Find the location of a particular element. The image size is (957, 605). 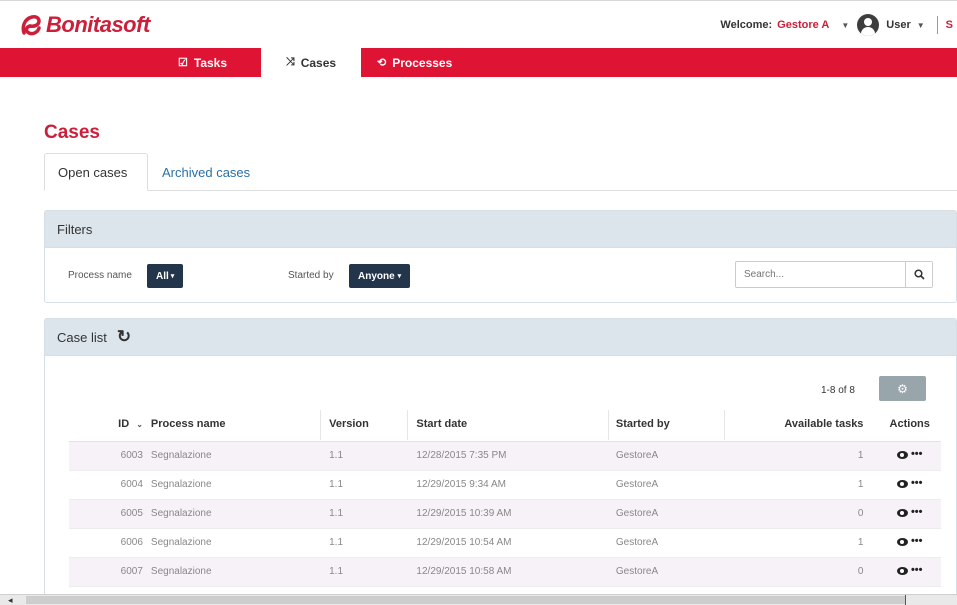

profile-caret-icon: ▼ is located at coordinates (845, 25).